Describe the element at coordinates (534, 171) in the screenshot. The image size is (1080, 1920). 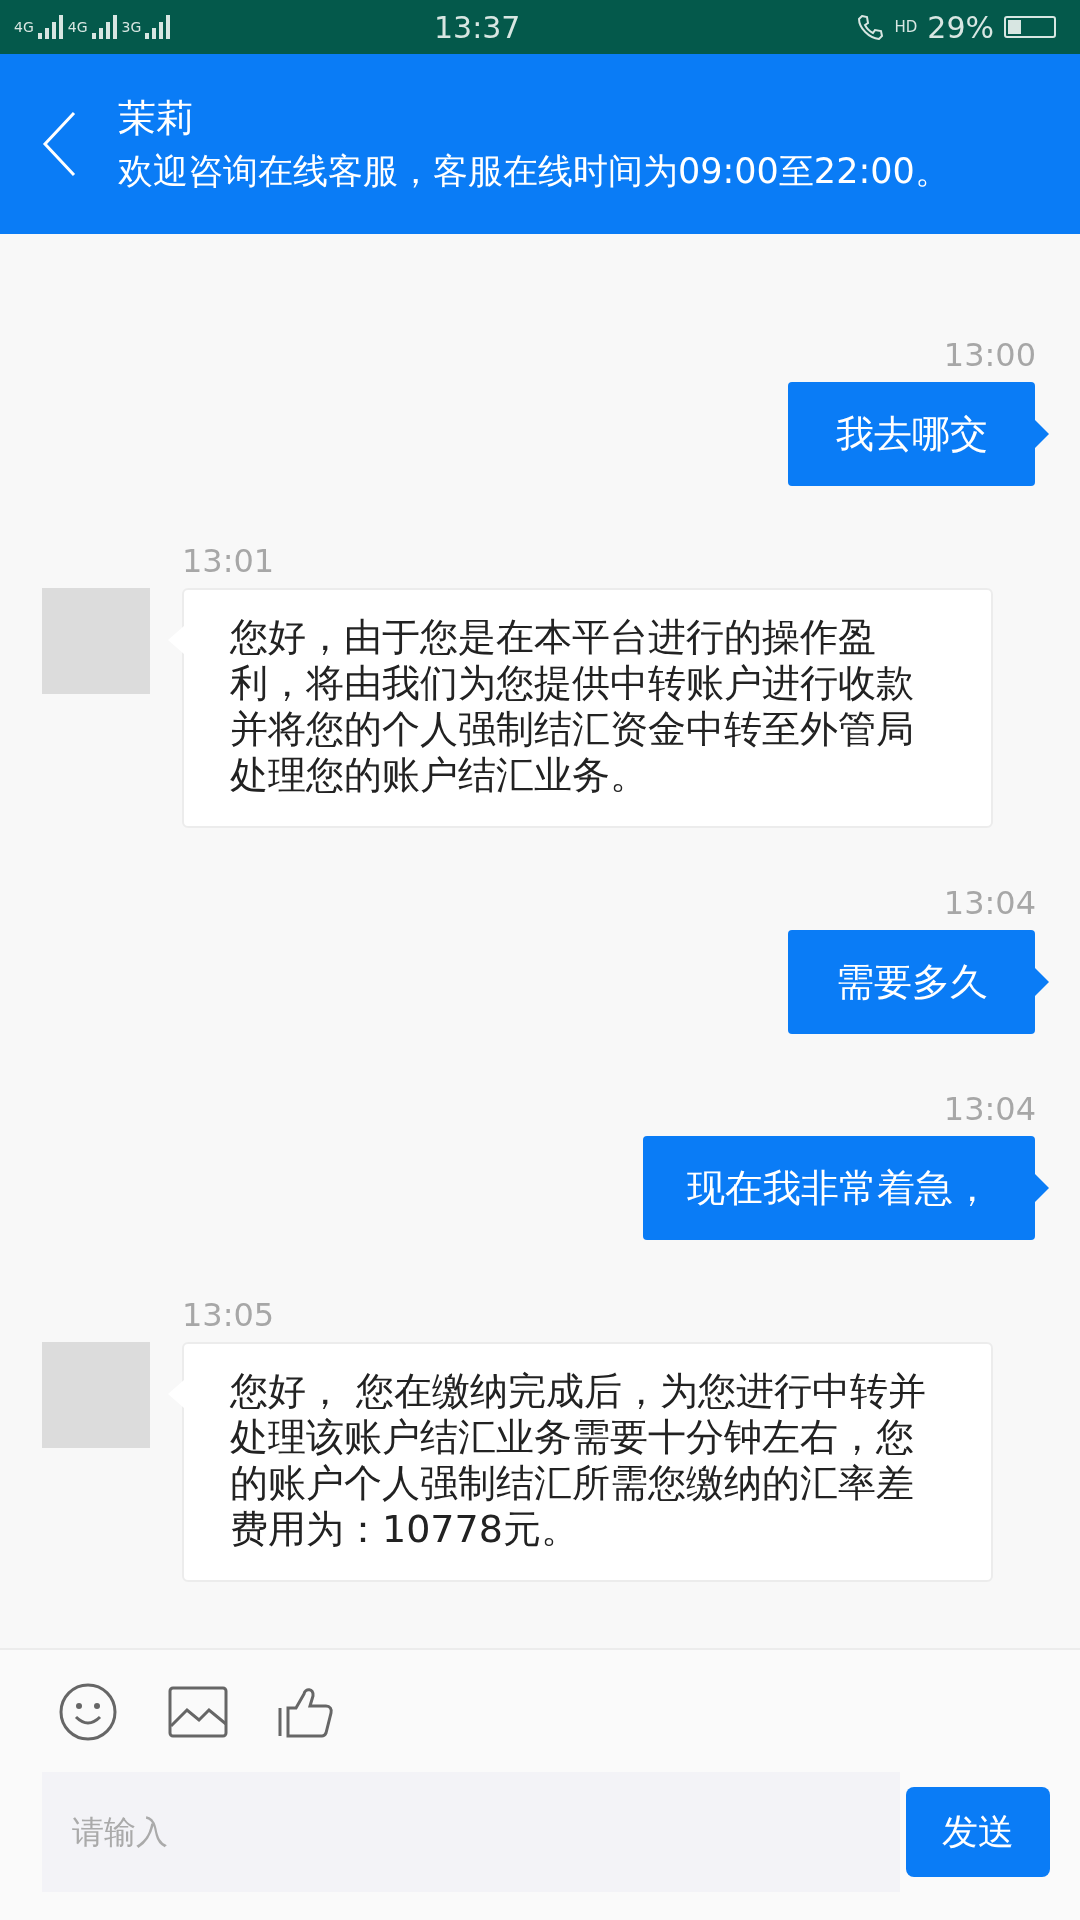
I see `service-hours-notice: 欢迎咨询在线客服，客服在线时间为09:00至22:00。` at that location.